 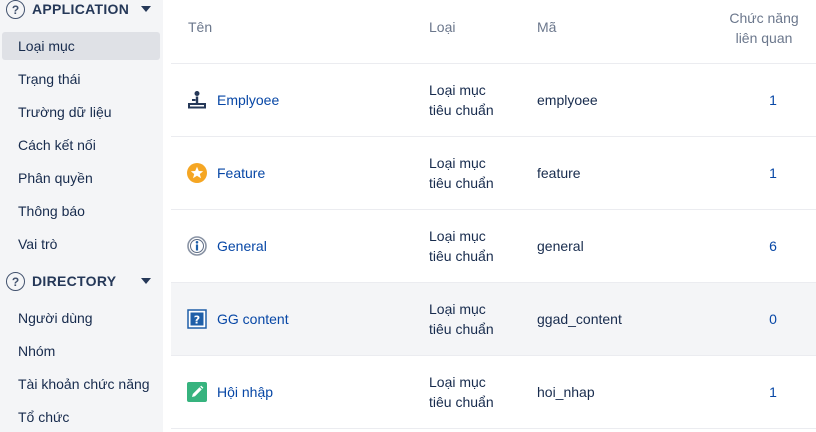 I want to click on row-name-link: GG content, so click(x=253, y=319).